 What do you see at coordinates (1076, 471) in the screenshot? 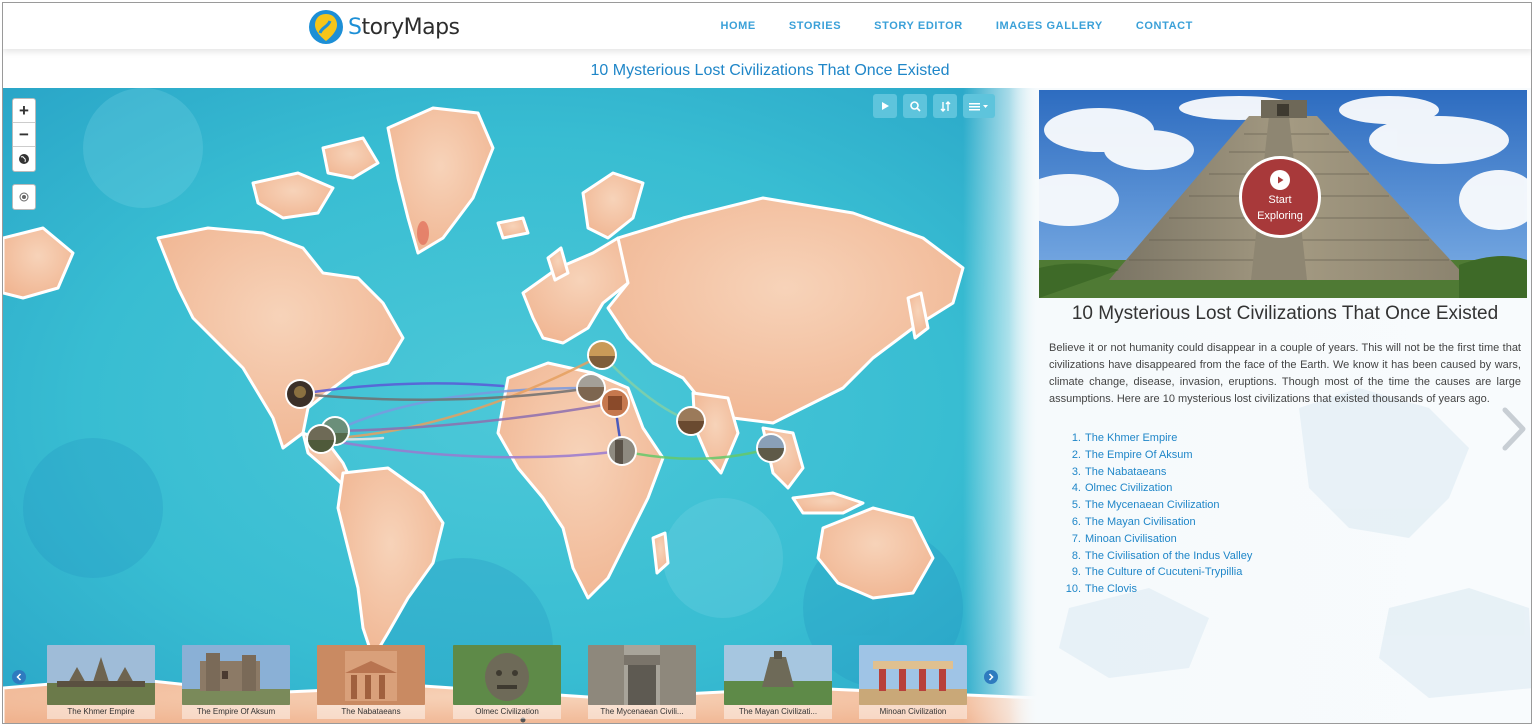
I see `list-number: 3.` at bounding box center [1076, 471].